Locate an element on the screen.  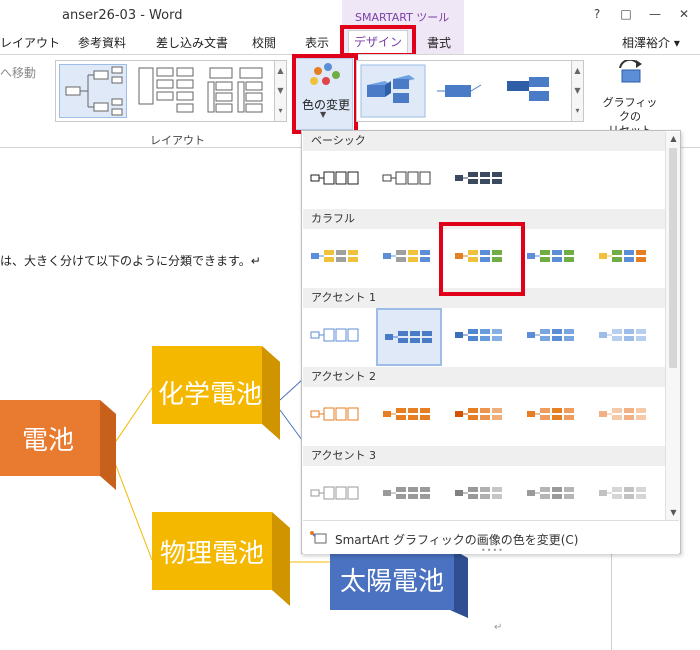
tab-mailings: 差し込み文書 is located at coordinates (192, 42).